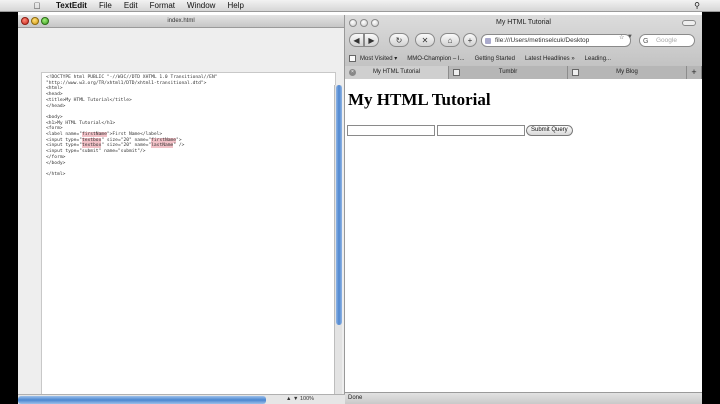 The width and height of the screenshot is (720, 404). Describe the element at coordinates (356, 40) in the screenshot. I see `back-button: ◀` at that location.